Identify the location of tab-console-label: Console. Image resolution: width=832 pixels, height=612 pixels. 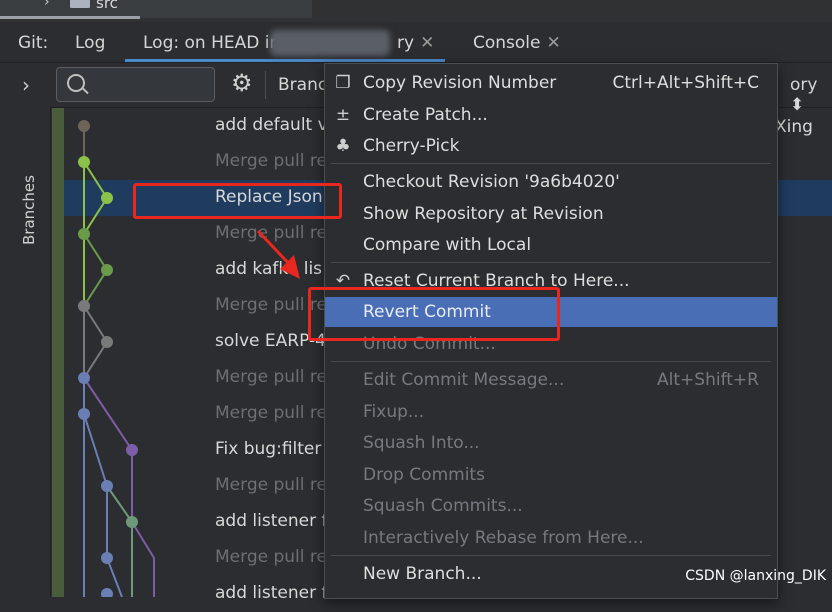
(507, 43).